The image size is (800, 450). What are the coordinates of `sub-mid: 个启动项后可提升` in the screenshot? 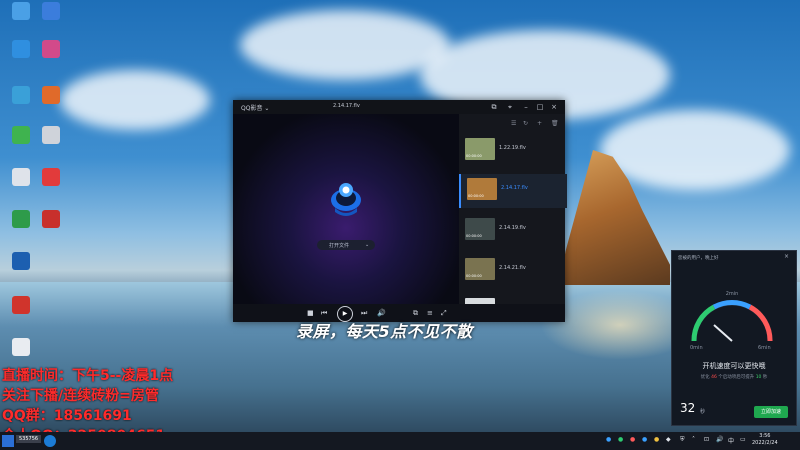 It's located at (736, 377).